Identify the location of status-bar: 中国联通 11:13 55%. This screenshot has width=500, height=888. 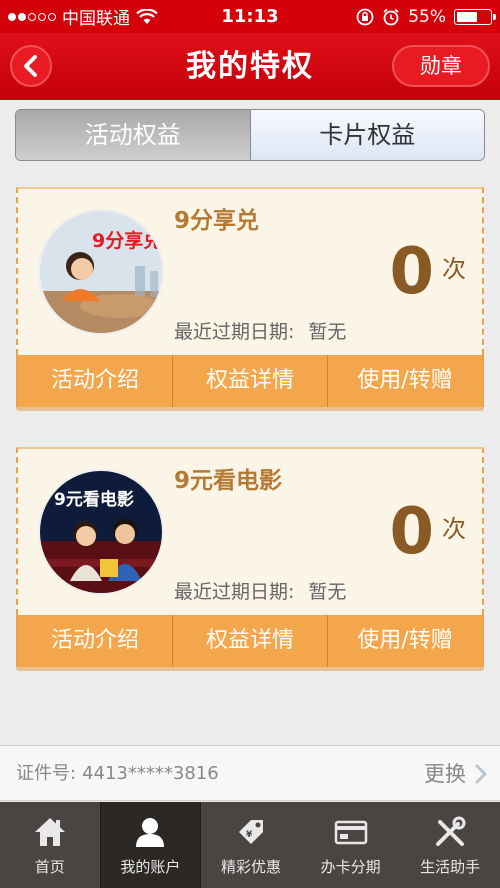
(250, 16).